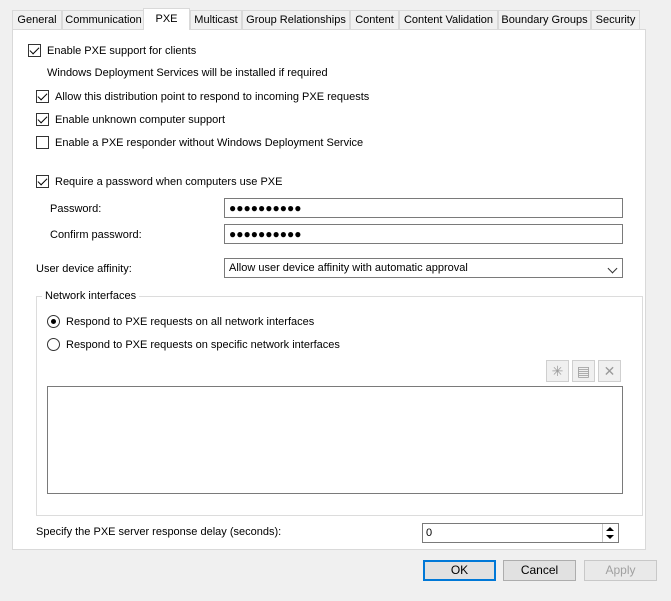 This screenshot has height=601, width=671. I want to click on require-password-checkbox, so click(42, 181).